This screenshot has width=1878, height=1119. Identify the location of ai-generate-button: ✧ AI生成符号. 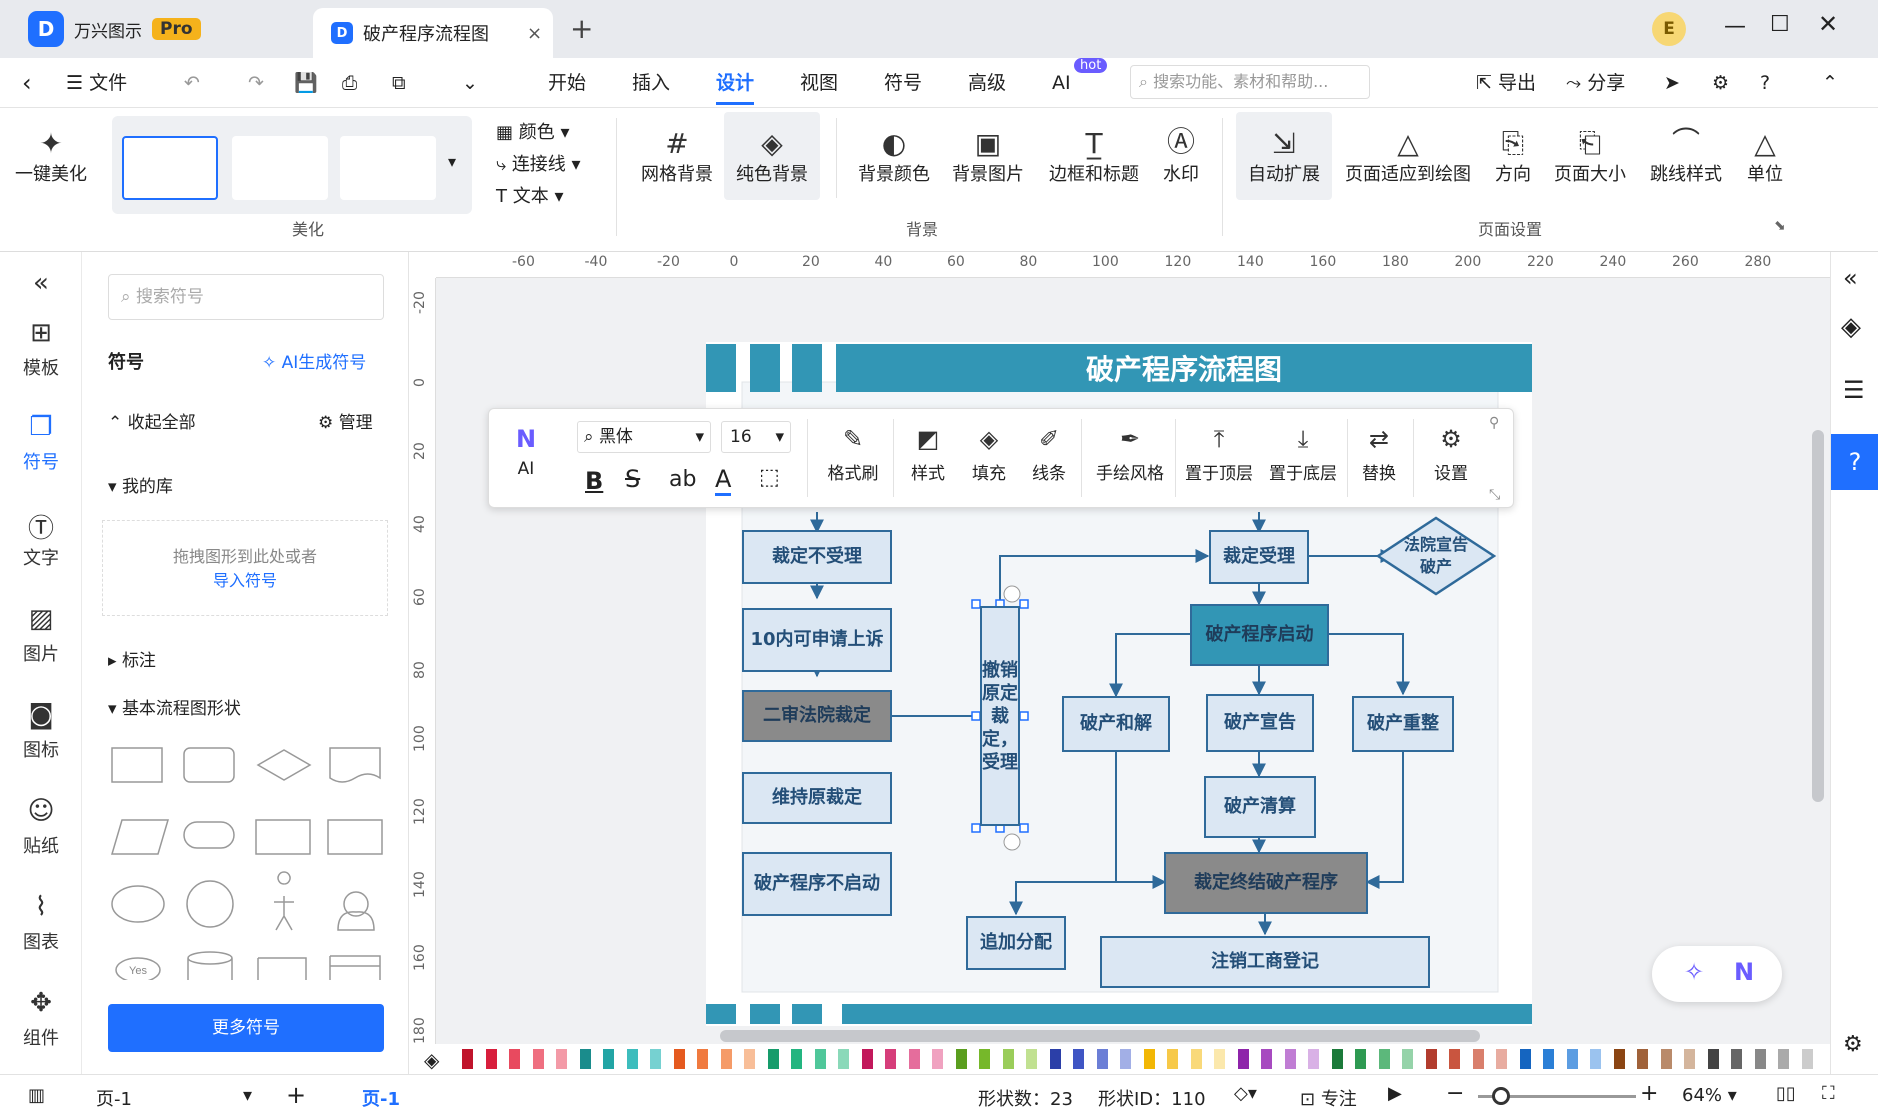
(314, 360).